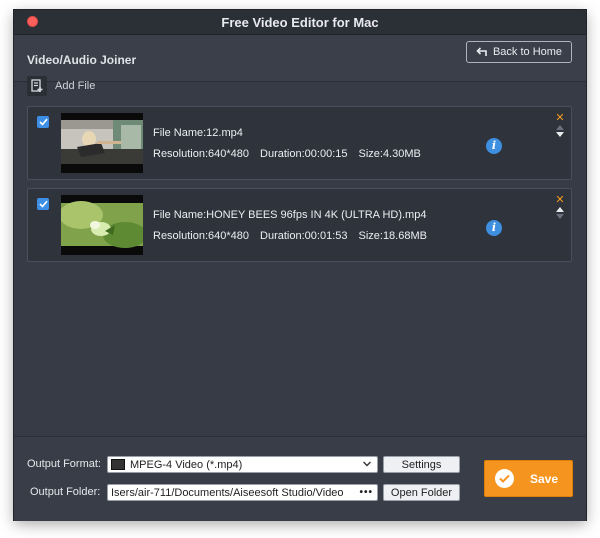 The height and width of the screenshot is (538, 600). I want to click on add-file-label: Add File, so click(75, 86).